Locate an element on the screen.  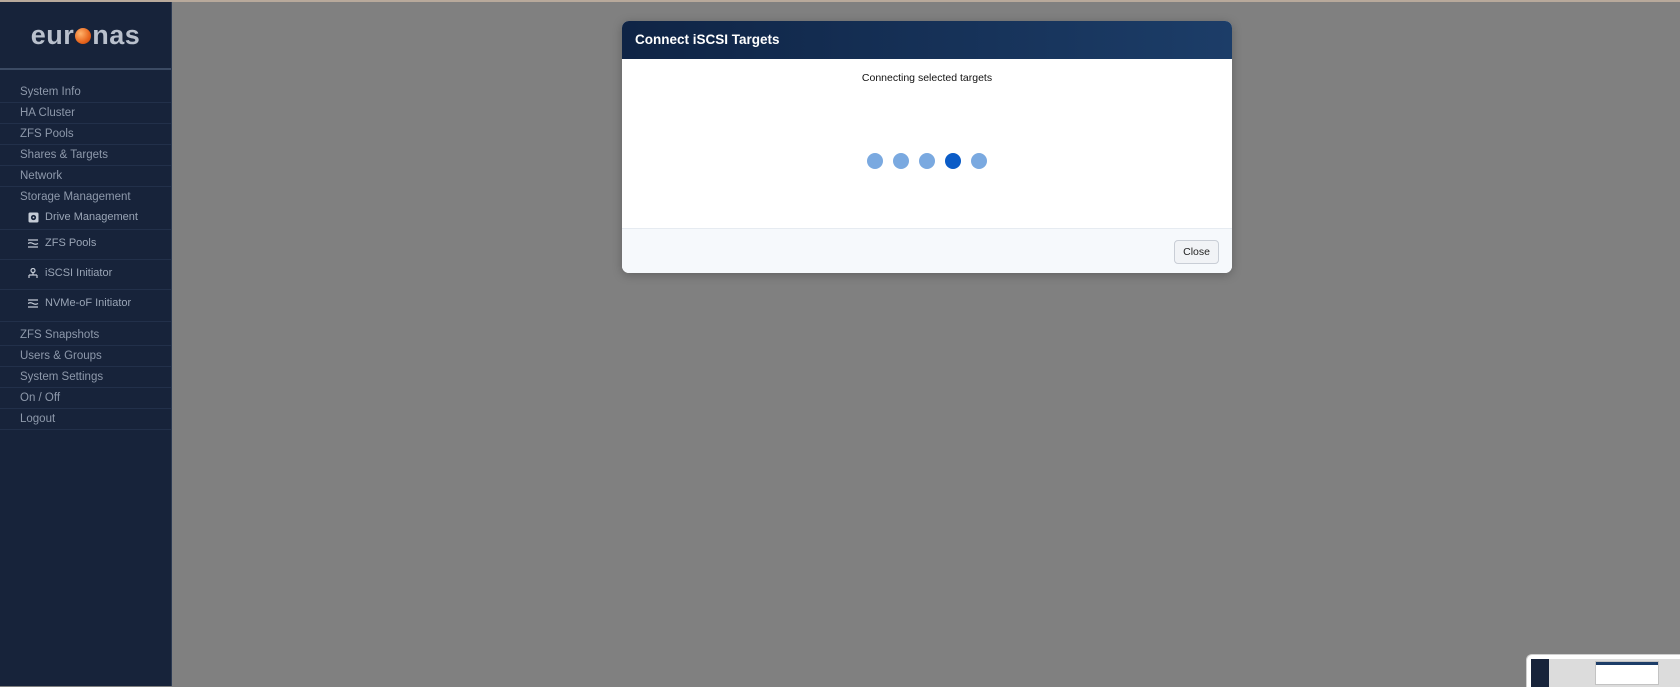
sidebar-subitem-label: NVMe-oF Initiator is located at coordinates (88, 303).